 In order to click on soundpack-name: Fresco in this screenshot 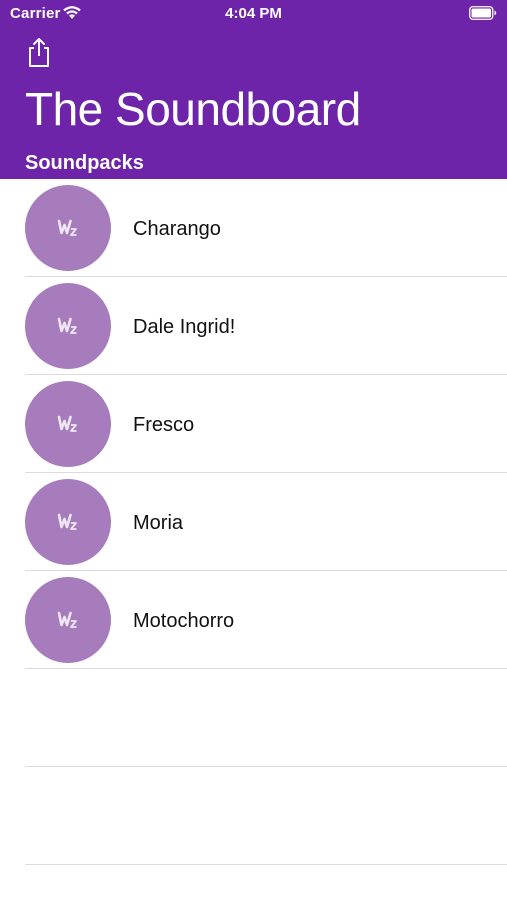, I will do `click(164, 425)`.